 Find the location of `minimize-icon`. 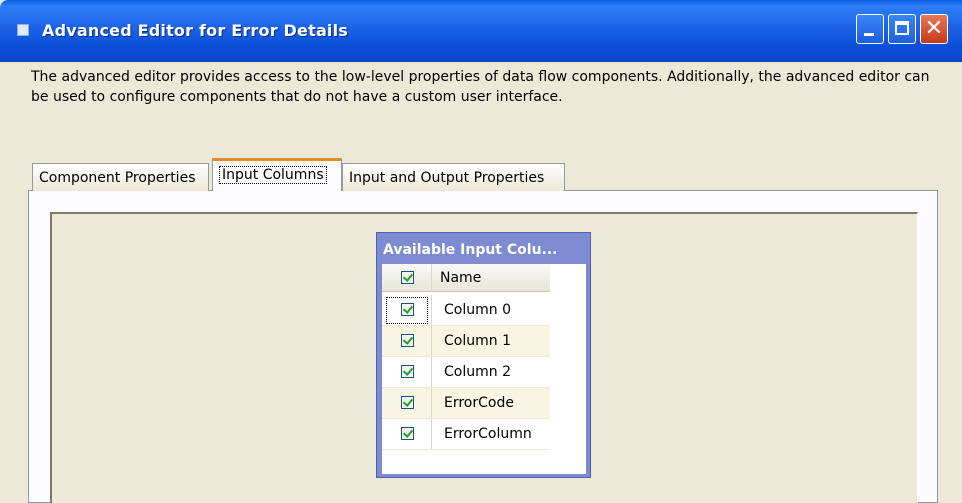

minimize-icon is located at coordinates (869, 34).